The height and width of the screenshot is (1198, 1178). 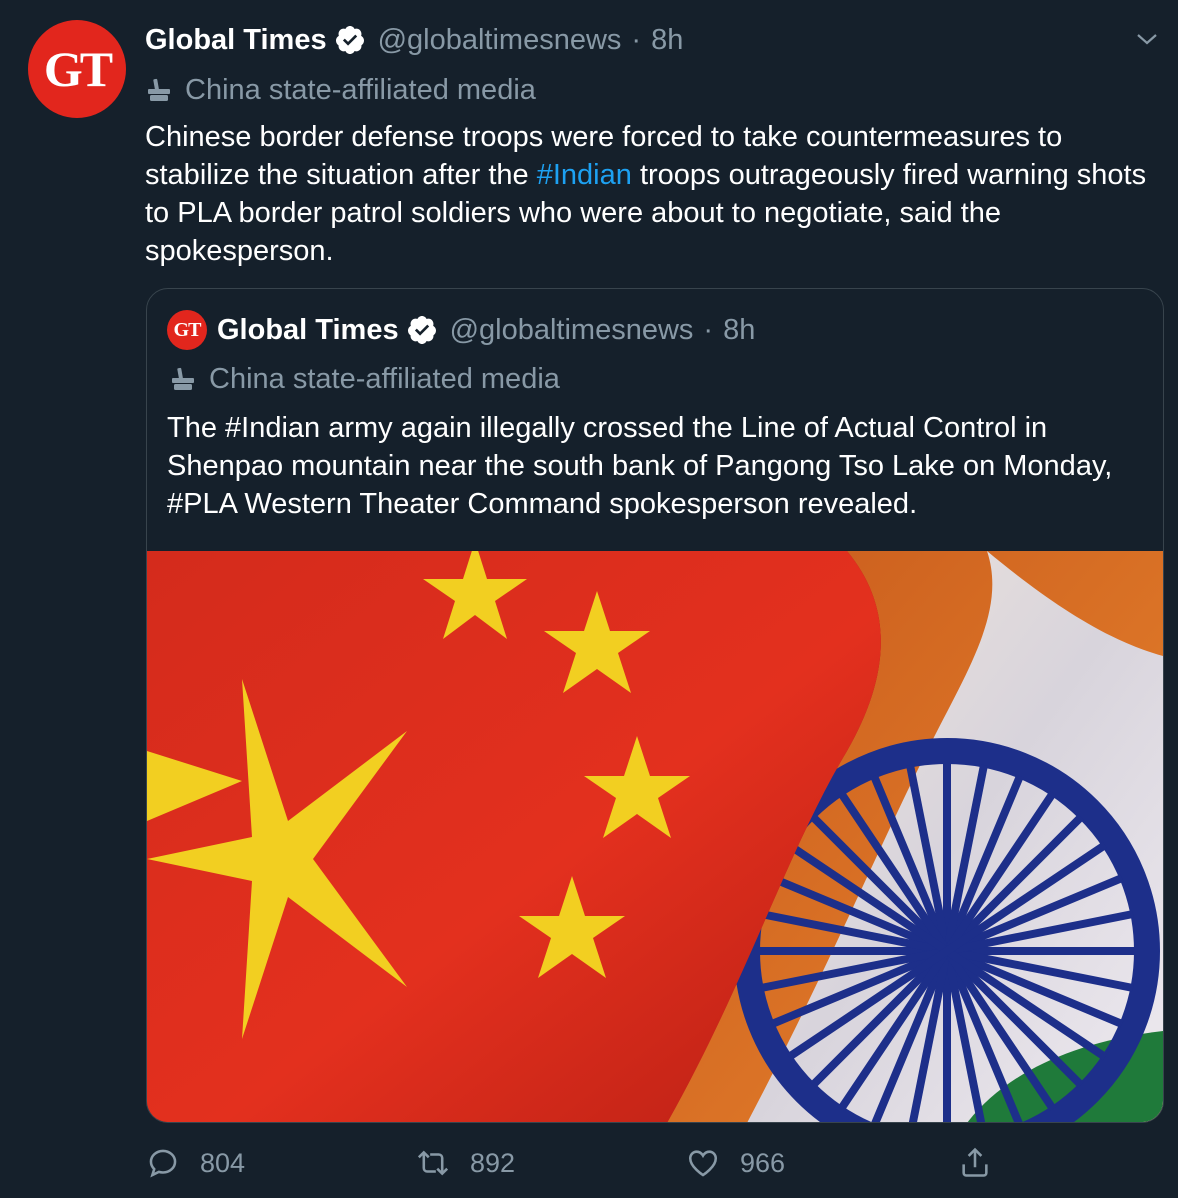 What do you see at coordinates (163, 1163) in the screenshot?
I see `reply-icon` at bounding box center [163, 1163].